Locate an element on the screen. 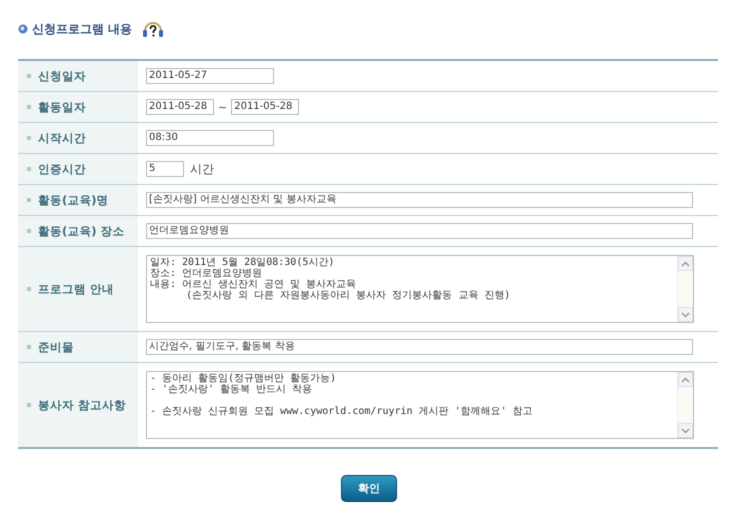 The image size is (738, 531). field-label: 프로그램 안내 is located at coordinates (76, 289).